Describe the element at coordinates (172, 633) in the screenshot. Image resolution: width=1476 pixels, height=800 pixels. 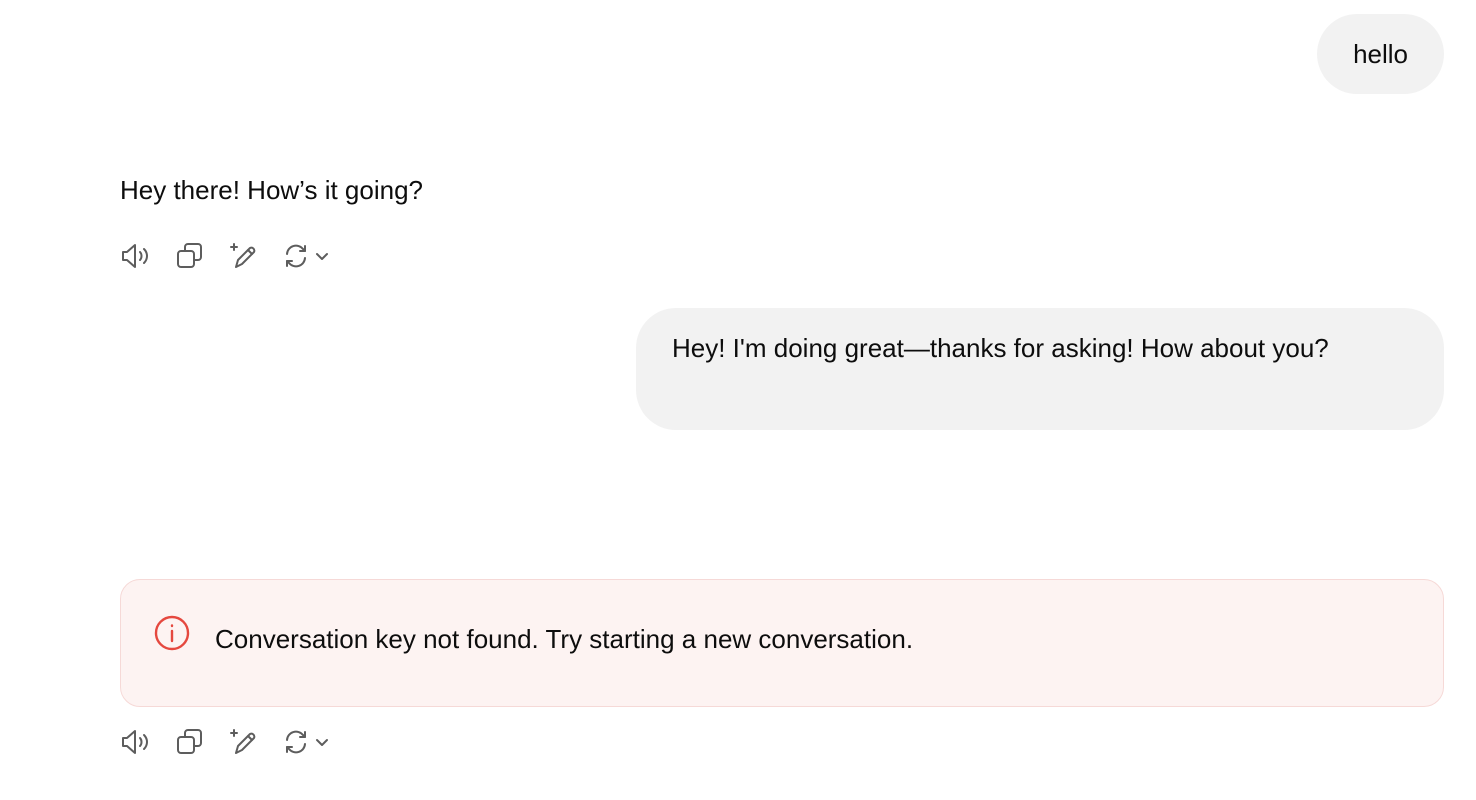
I see `info-circle-icon` at that location.